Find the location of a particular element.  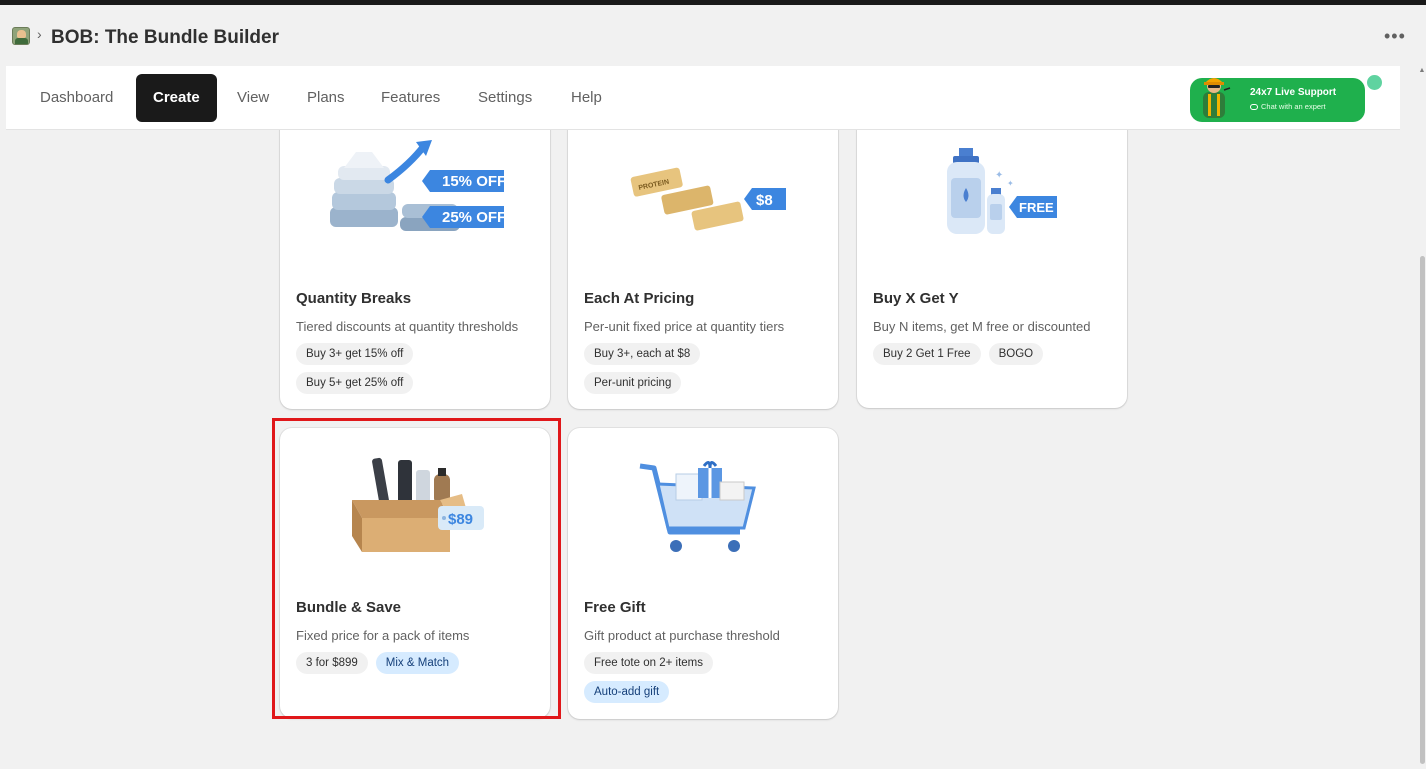

tag: Buy 2 Get 1 Free is located at coordinates (927, 354).